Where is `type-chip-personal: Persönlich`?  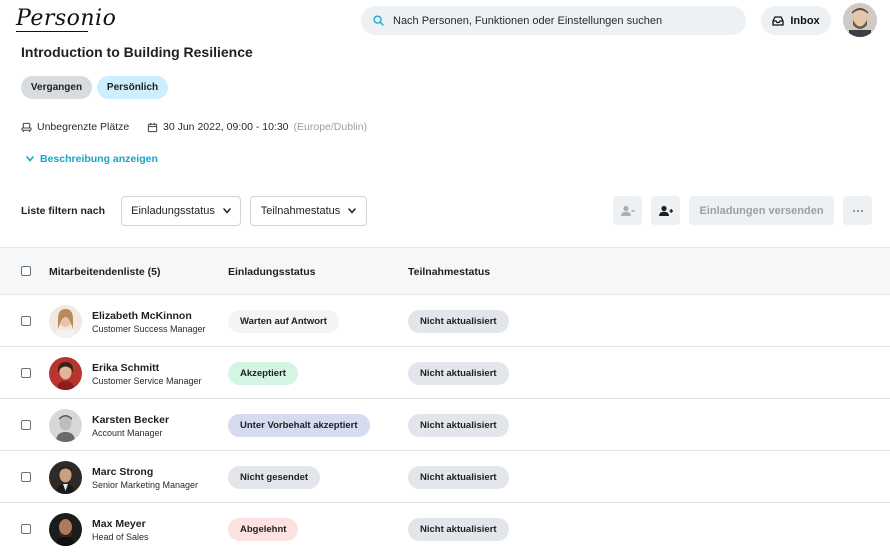
type-chip-personal: Persönlich is located at coordinates (132, 87).